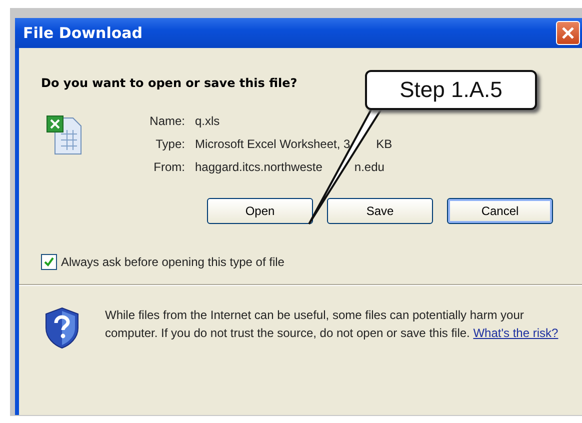 The width and height of the screenshot is (582, 423). Describe the element at coordinates (380, 211) in the screenshot. I see `save-button: Save` at that location.